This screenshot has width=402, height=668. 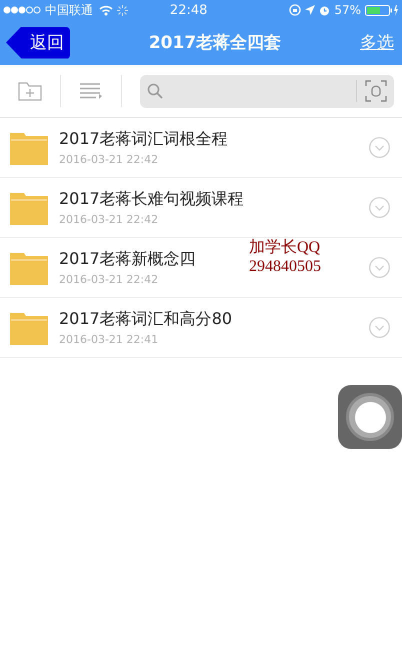 I want to click on face-scan-icon, so click(x=376, y=91).